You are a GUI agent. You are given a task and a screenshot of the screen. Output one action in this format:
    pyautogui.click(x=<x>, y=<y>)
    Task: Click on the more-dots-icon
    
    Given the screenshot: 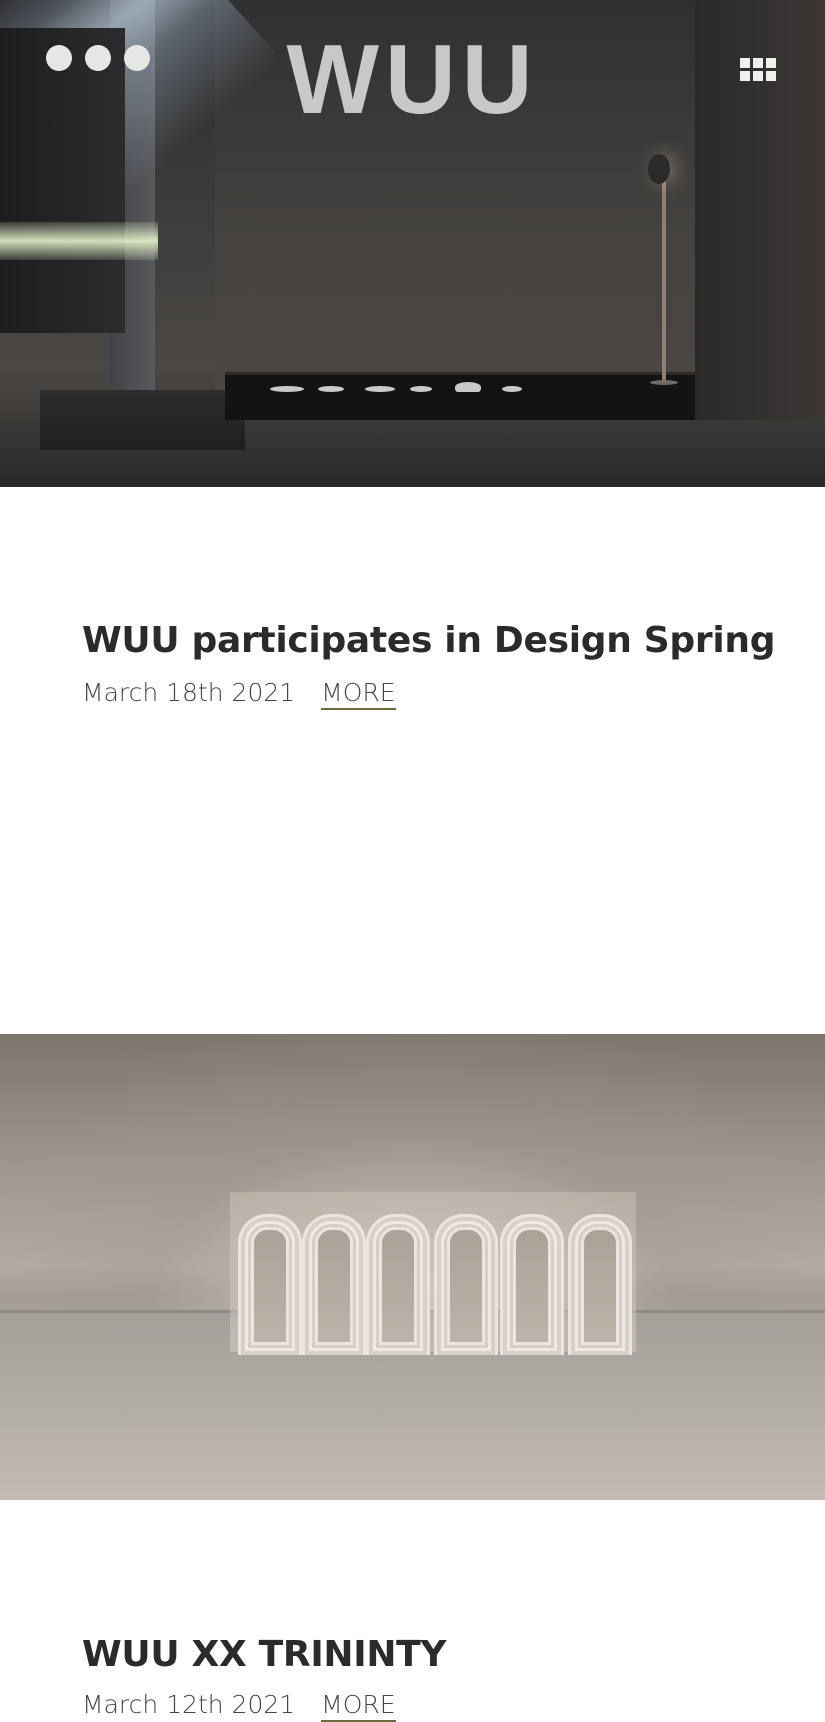 What is the action you would take?
    pyautogui.click(x=98, y=58)
    